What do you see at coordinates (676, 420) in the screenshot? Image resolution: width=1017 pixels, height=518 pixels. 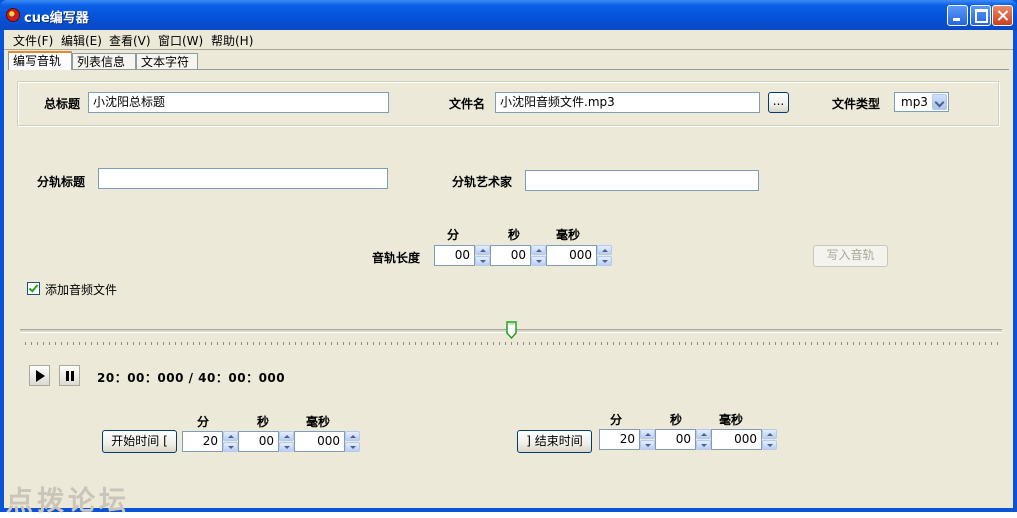 I see `end-sec-unit: 秒` at bounding box center [676, 420].